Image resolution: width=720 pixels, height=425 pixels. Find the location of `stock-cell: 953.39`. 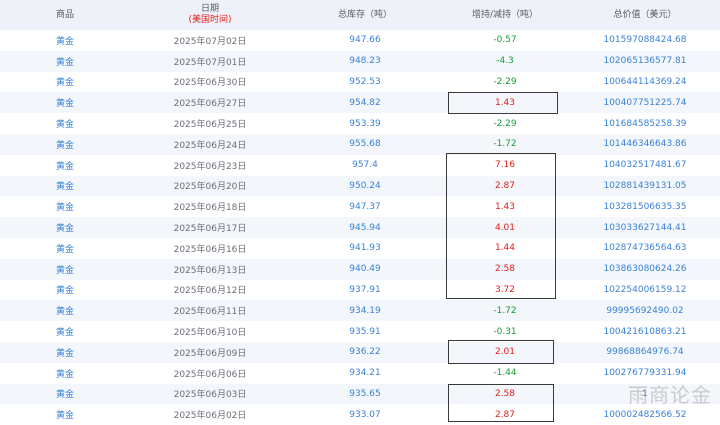

stock-cell: 953.39 is located at coordinates (365, 123).